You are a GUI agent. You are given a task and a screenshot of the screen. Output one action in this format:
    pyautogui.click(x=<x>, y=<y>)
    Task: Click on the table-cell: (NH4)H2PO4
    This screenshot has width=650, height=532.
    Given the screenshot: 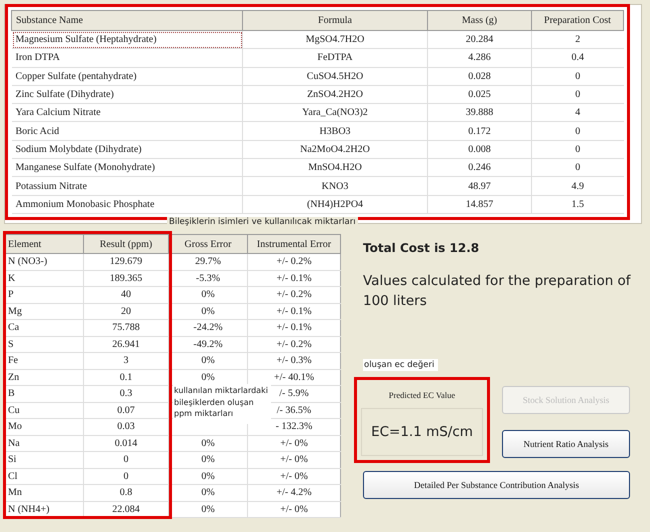 What is the action you would take?
    pyautogui.click(x=335, y=204)
    